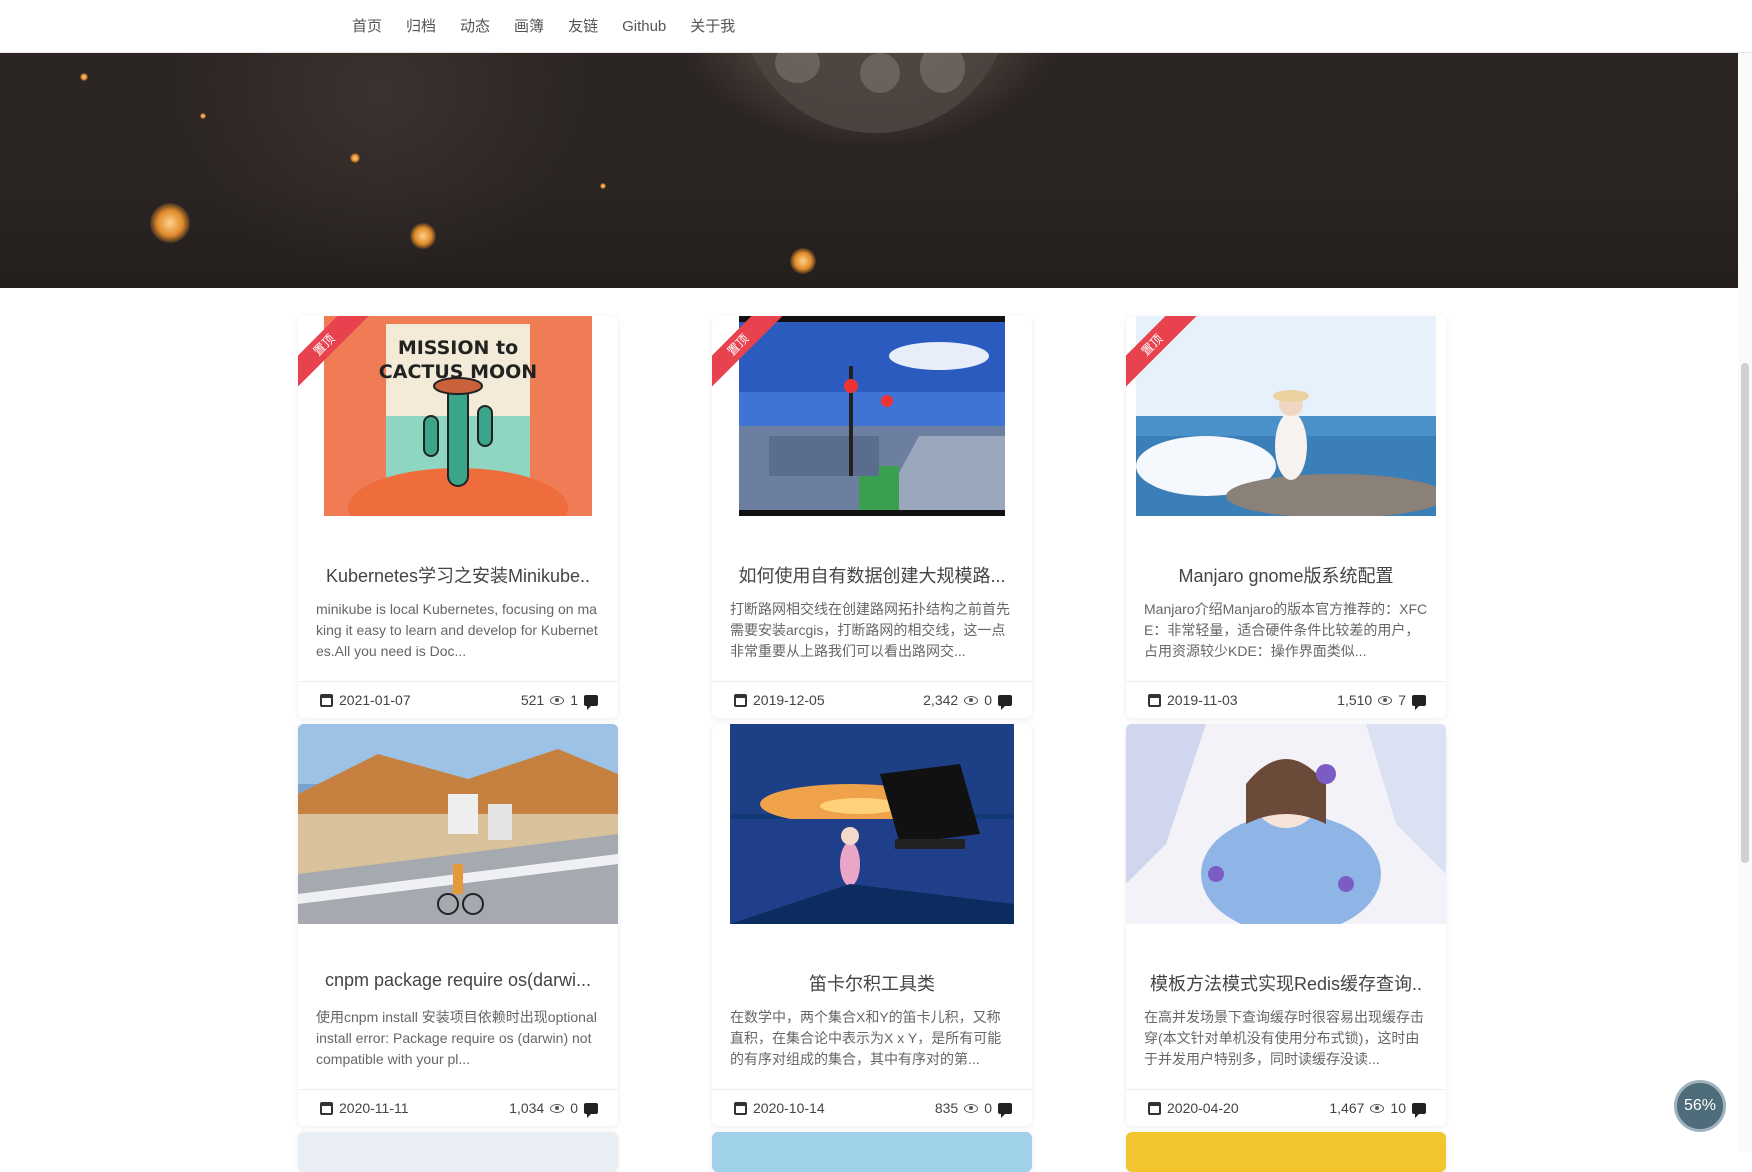  Describe the element at coordinates (1745, 613) in the screenshot. I see `scrollbar-thumb` at that location.